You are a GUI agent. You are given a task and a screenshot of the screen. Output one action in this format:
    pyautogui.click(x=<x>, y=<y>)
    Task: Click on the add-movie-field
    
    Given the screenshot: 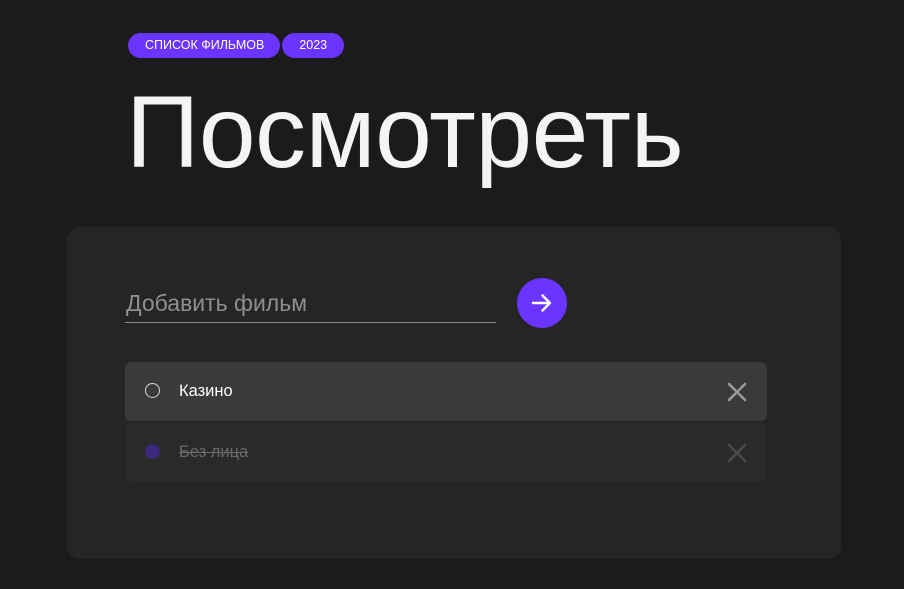 What is the action you would take?
    pyautogui.click(x=310, y=299)
    